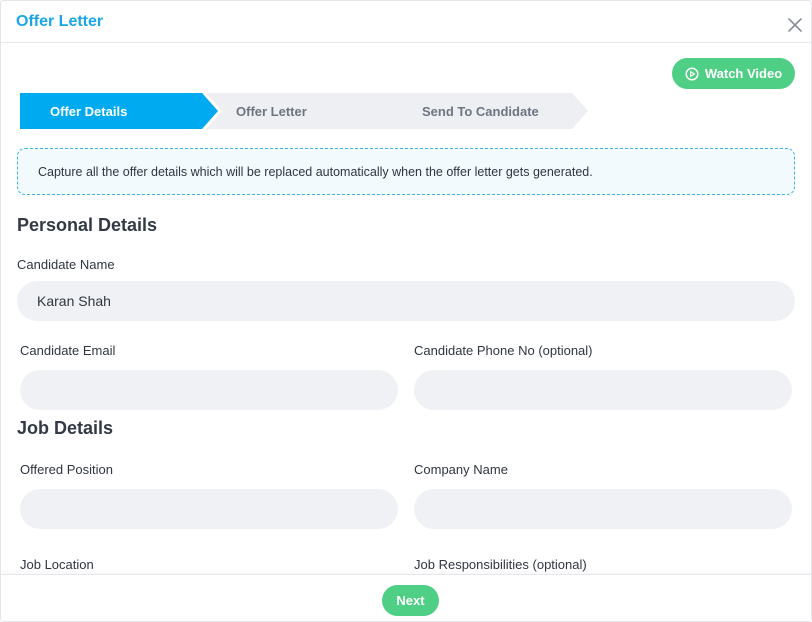 The height and width of the screenshot is (622, 812). What do you see at coordinates (743, 73) in the screenshot?
I see `watch-video-label: Watch Video` at bounding box center [743, 73].